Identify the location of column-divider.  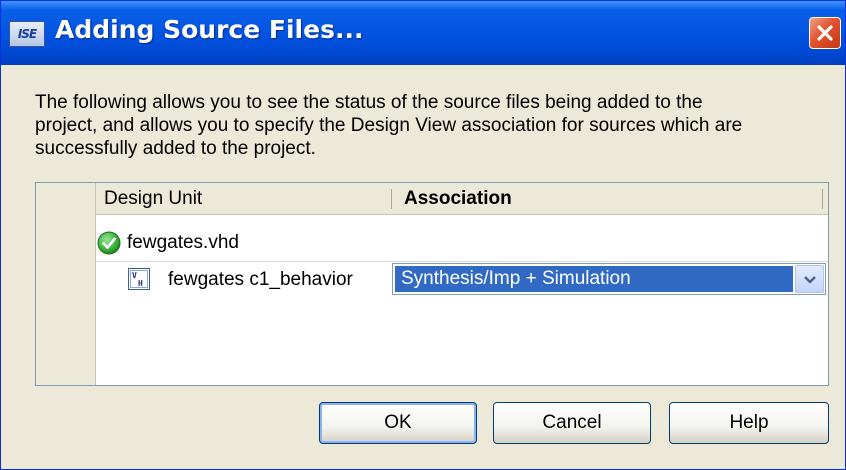
(822, 199).